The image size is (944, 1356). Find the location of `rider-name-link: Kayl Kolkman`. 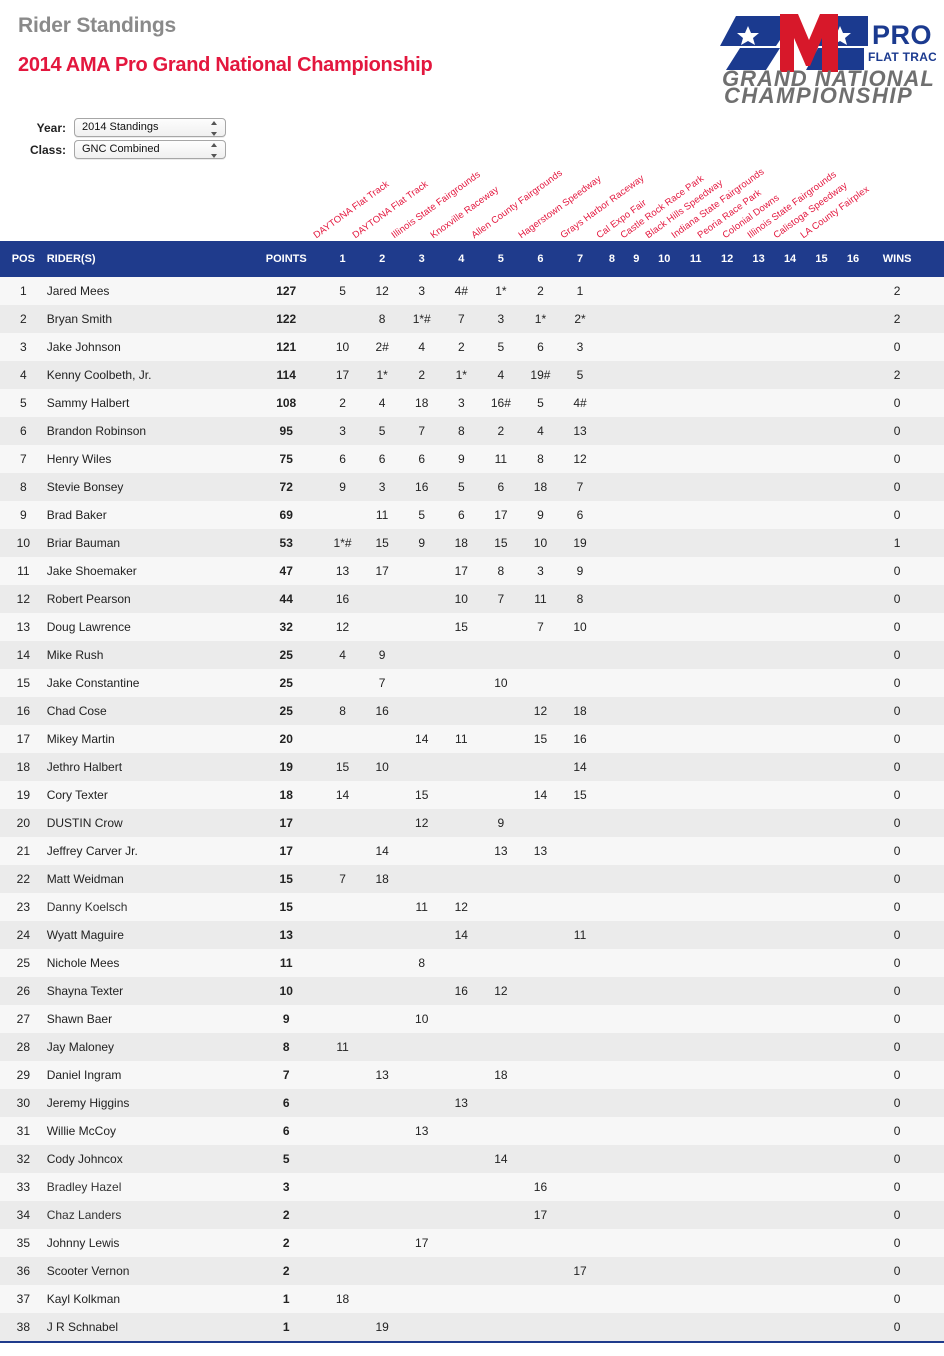

rider-name-link: Kayl Kolkman is located at coordinates (148, 1299).